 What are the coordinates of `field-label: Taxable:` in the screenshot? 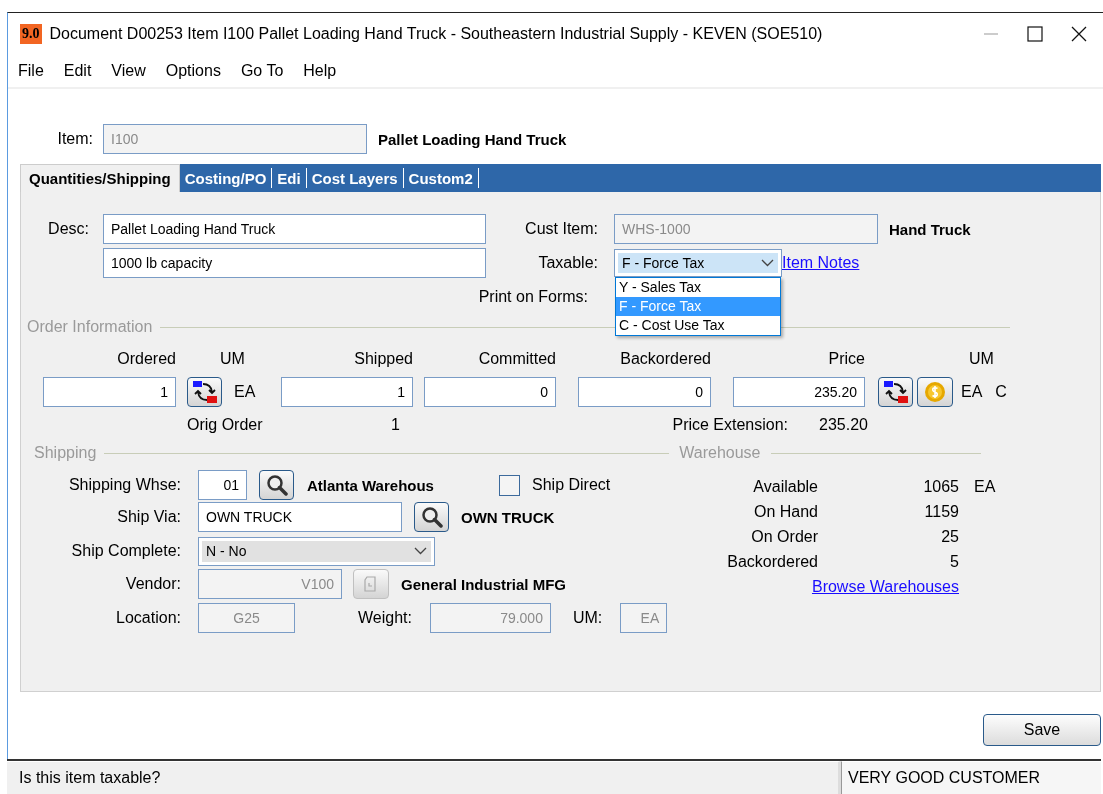 It's located at (567, 263).